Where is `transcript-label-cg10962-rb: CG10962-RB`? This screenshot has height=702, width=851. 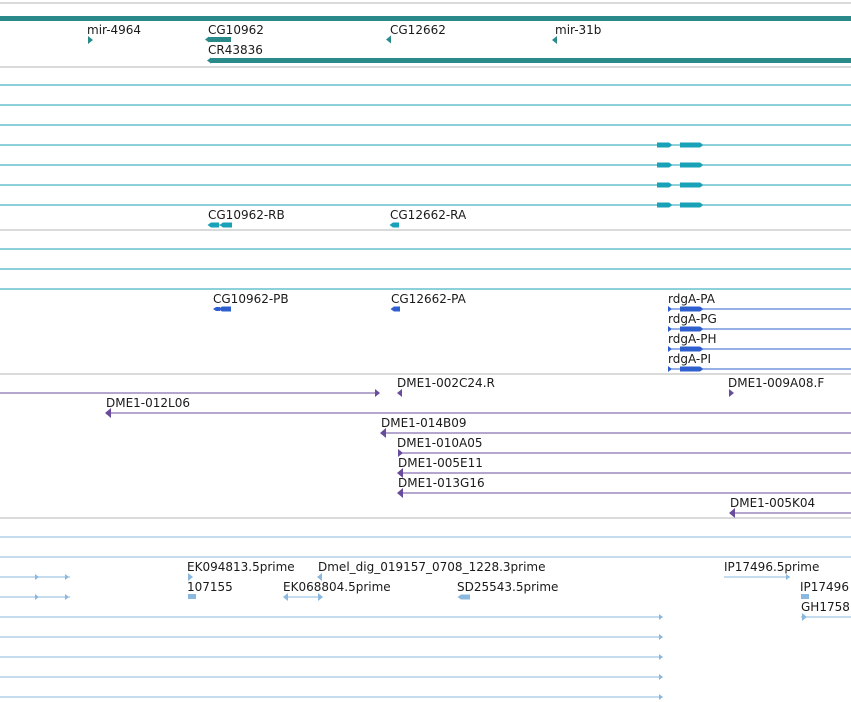 transcript-label-cg10962-rb: CG10962-RB is located at coordinates (246, 215).